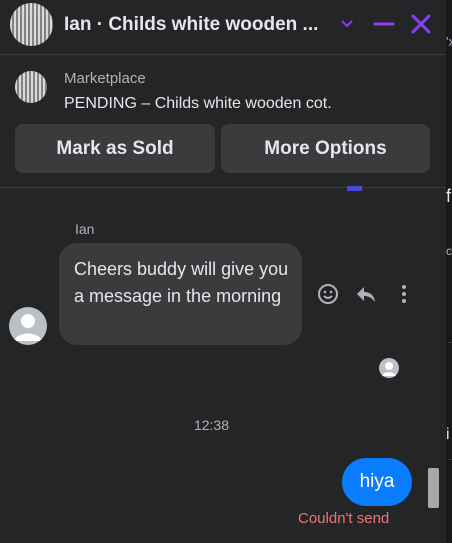 The image size is (452, 543). Describe the element at coordinates (384, 24) in the screenshot. I see `minimize-icon` at that location.